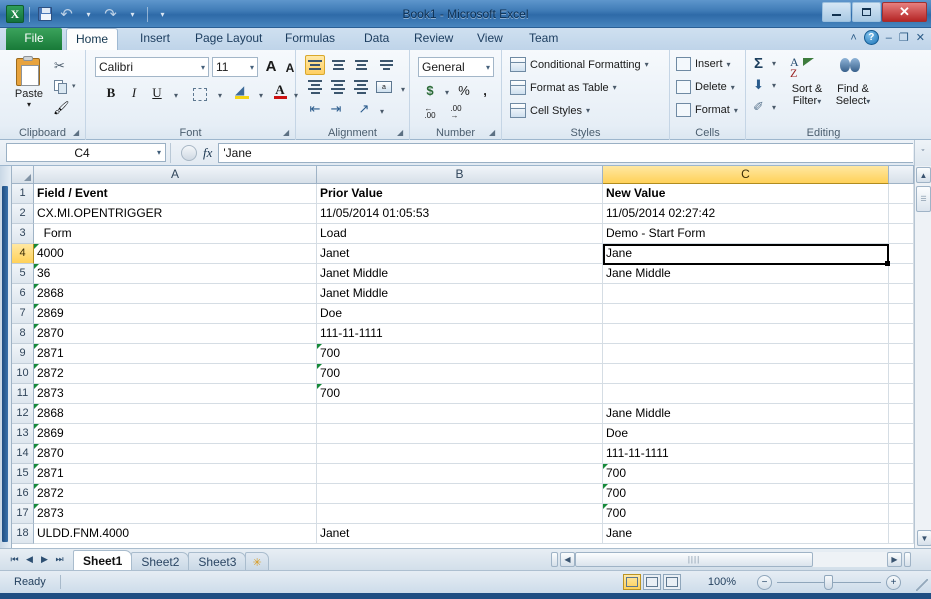 This screenshot has width=931, height=599. Describe the element at coordinates (764, 582) in the screenshot. I see `zoom-out-button: −` at that location.